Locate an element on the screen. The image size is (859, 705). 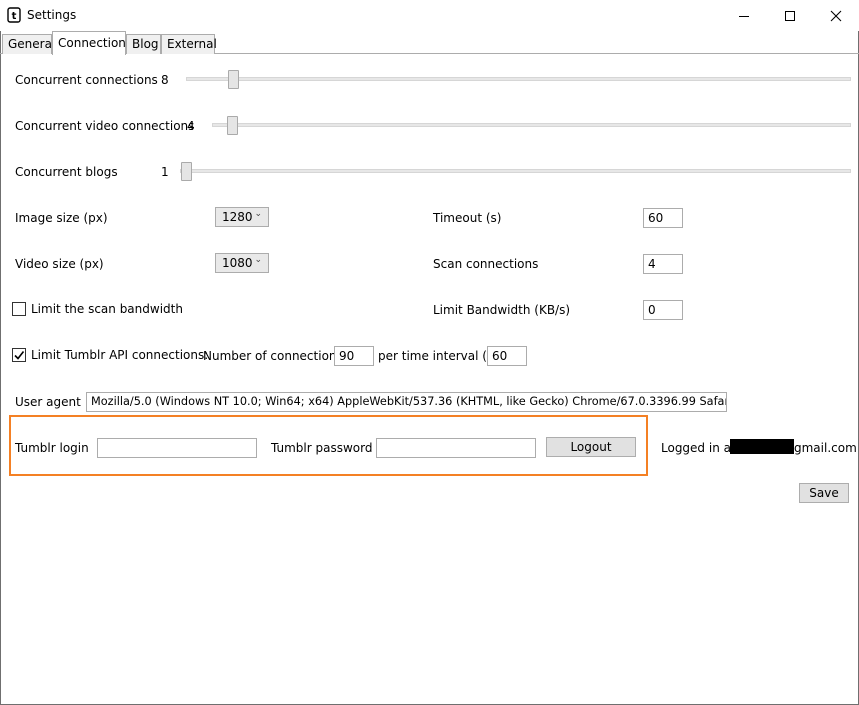
minimize-button is located at coordinates (744, 15).